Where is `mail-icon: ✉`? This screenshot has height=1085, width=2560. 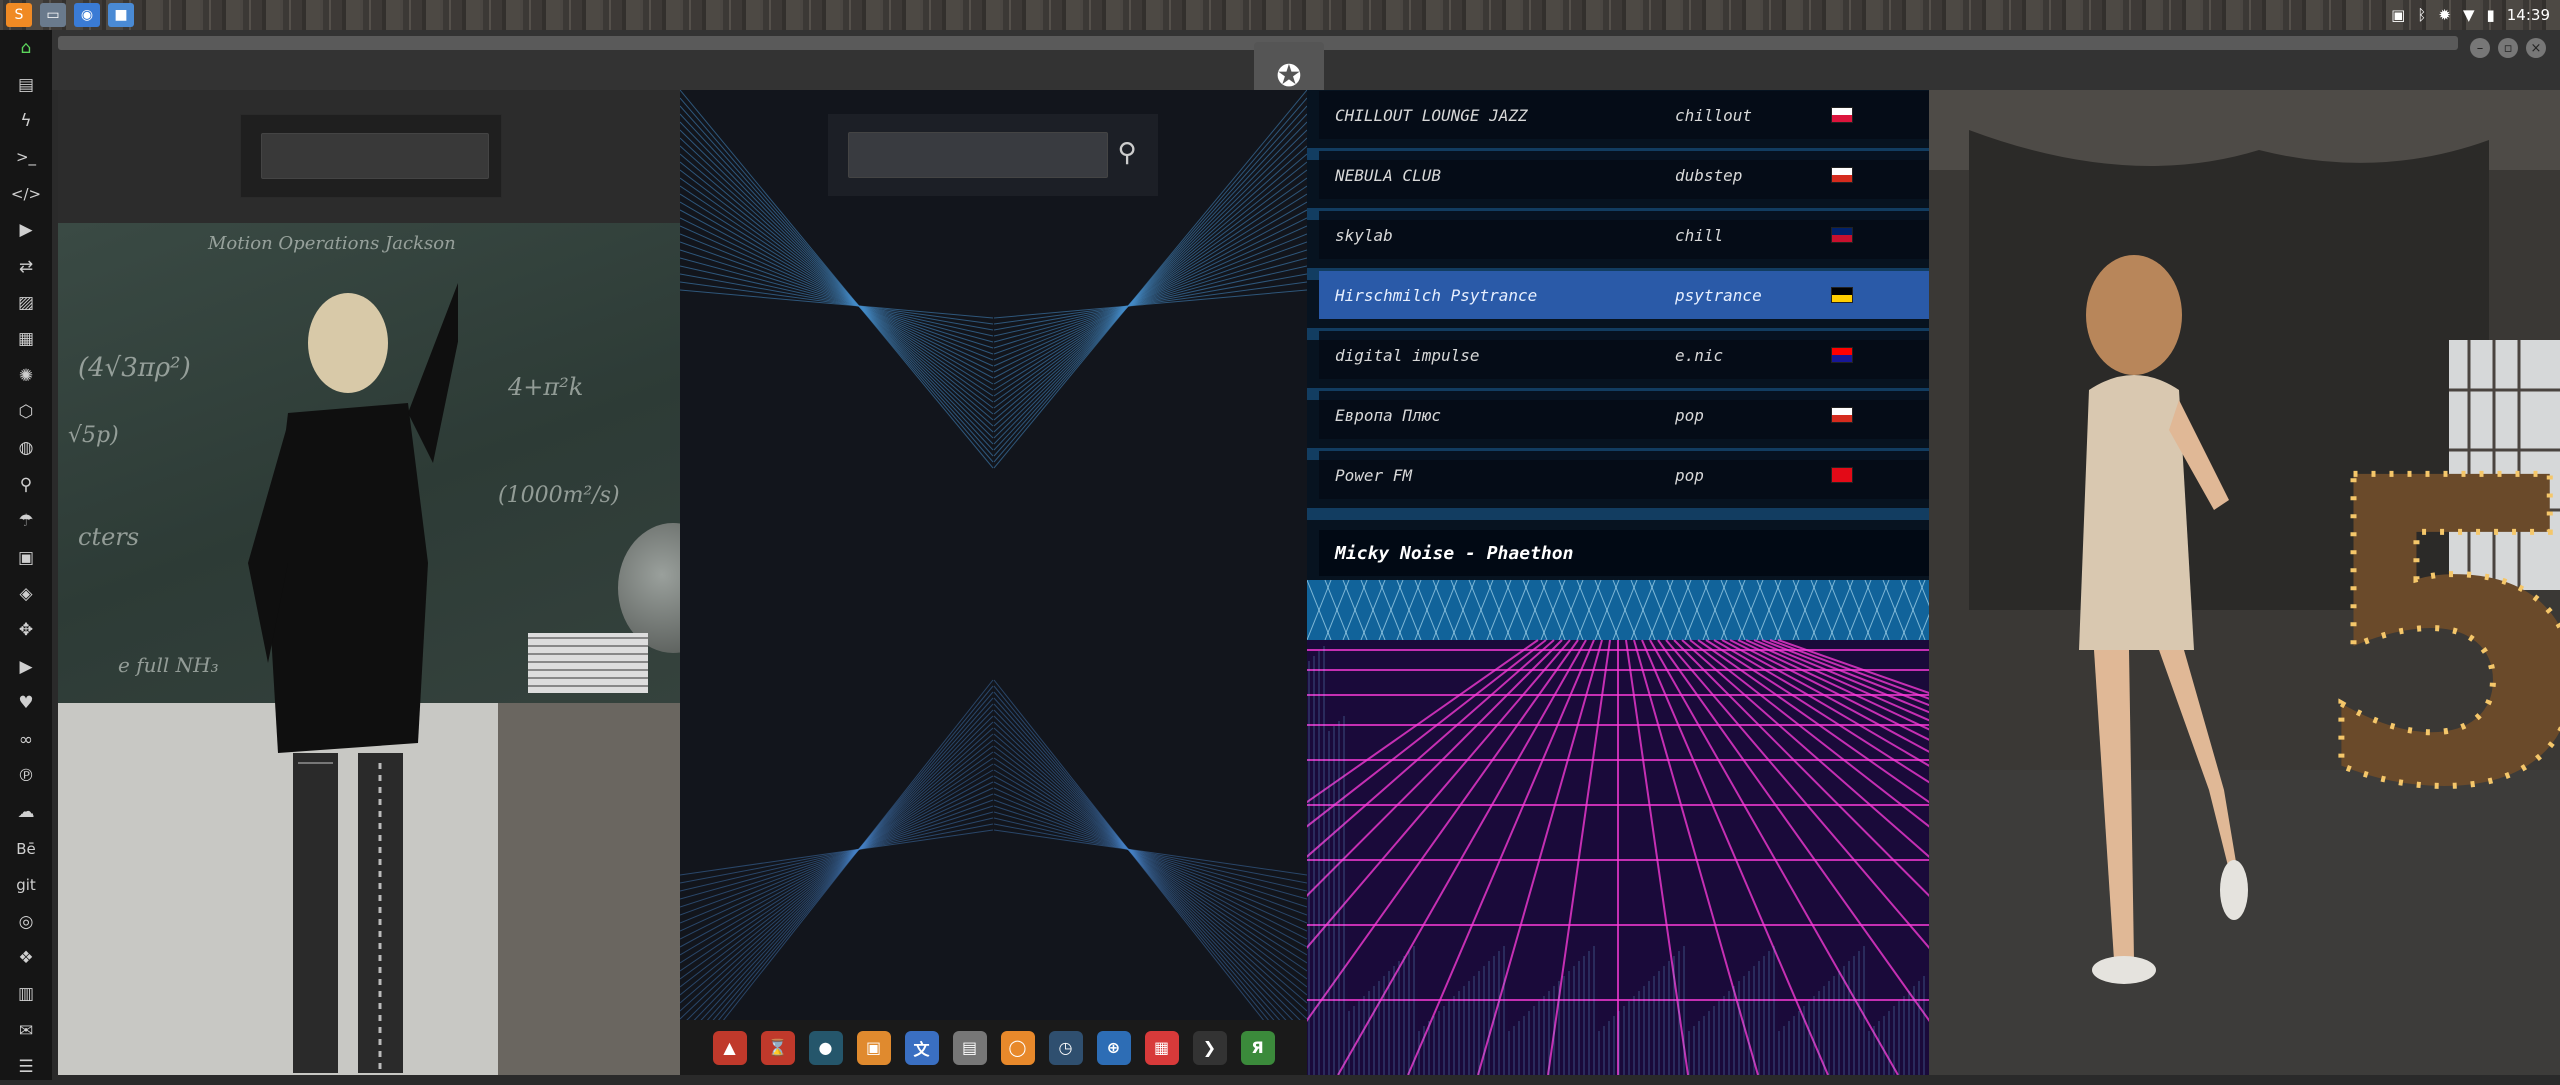
mail-icon: ✉ is located at coordinates (26, 1031).